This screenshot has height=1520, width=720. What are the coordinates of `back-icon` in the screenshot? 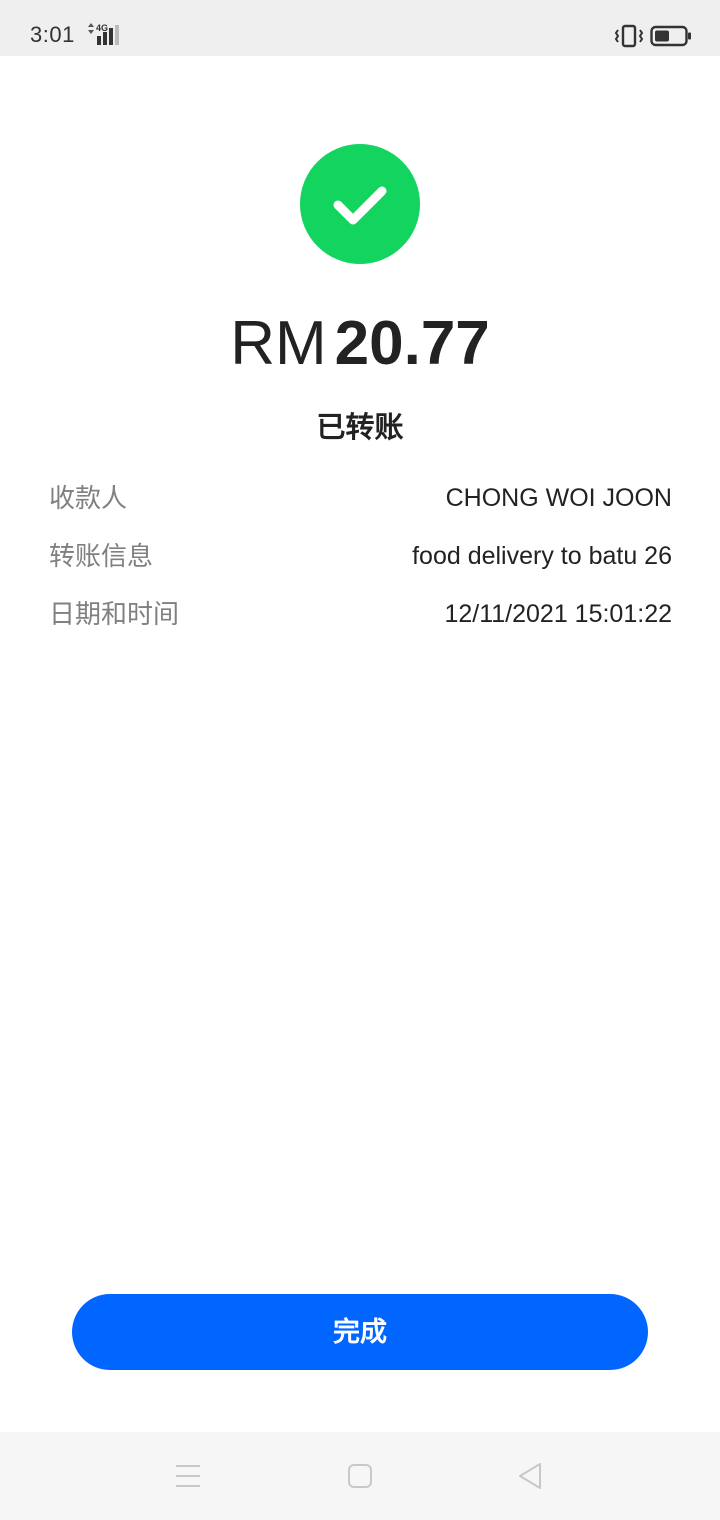 It's located at (531, 1476).